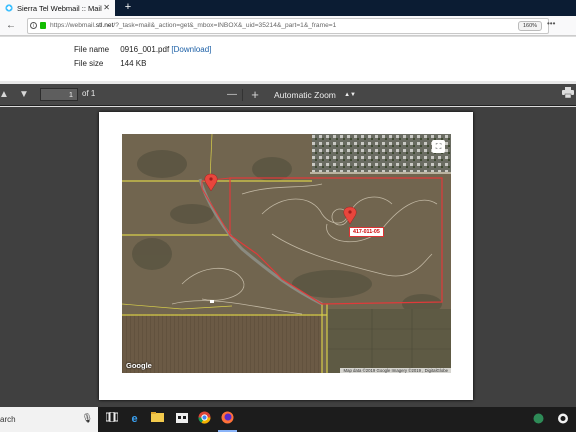  What do you see at coordinates (438, 146) in the screenshot?
I see `fullscreen-icon: ⛶` at bounding box center [438, 146].